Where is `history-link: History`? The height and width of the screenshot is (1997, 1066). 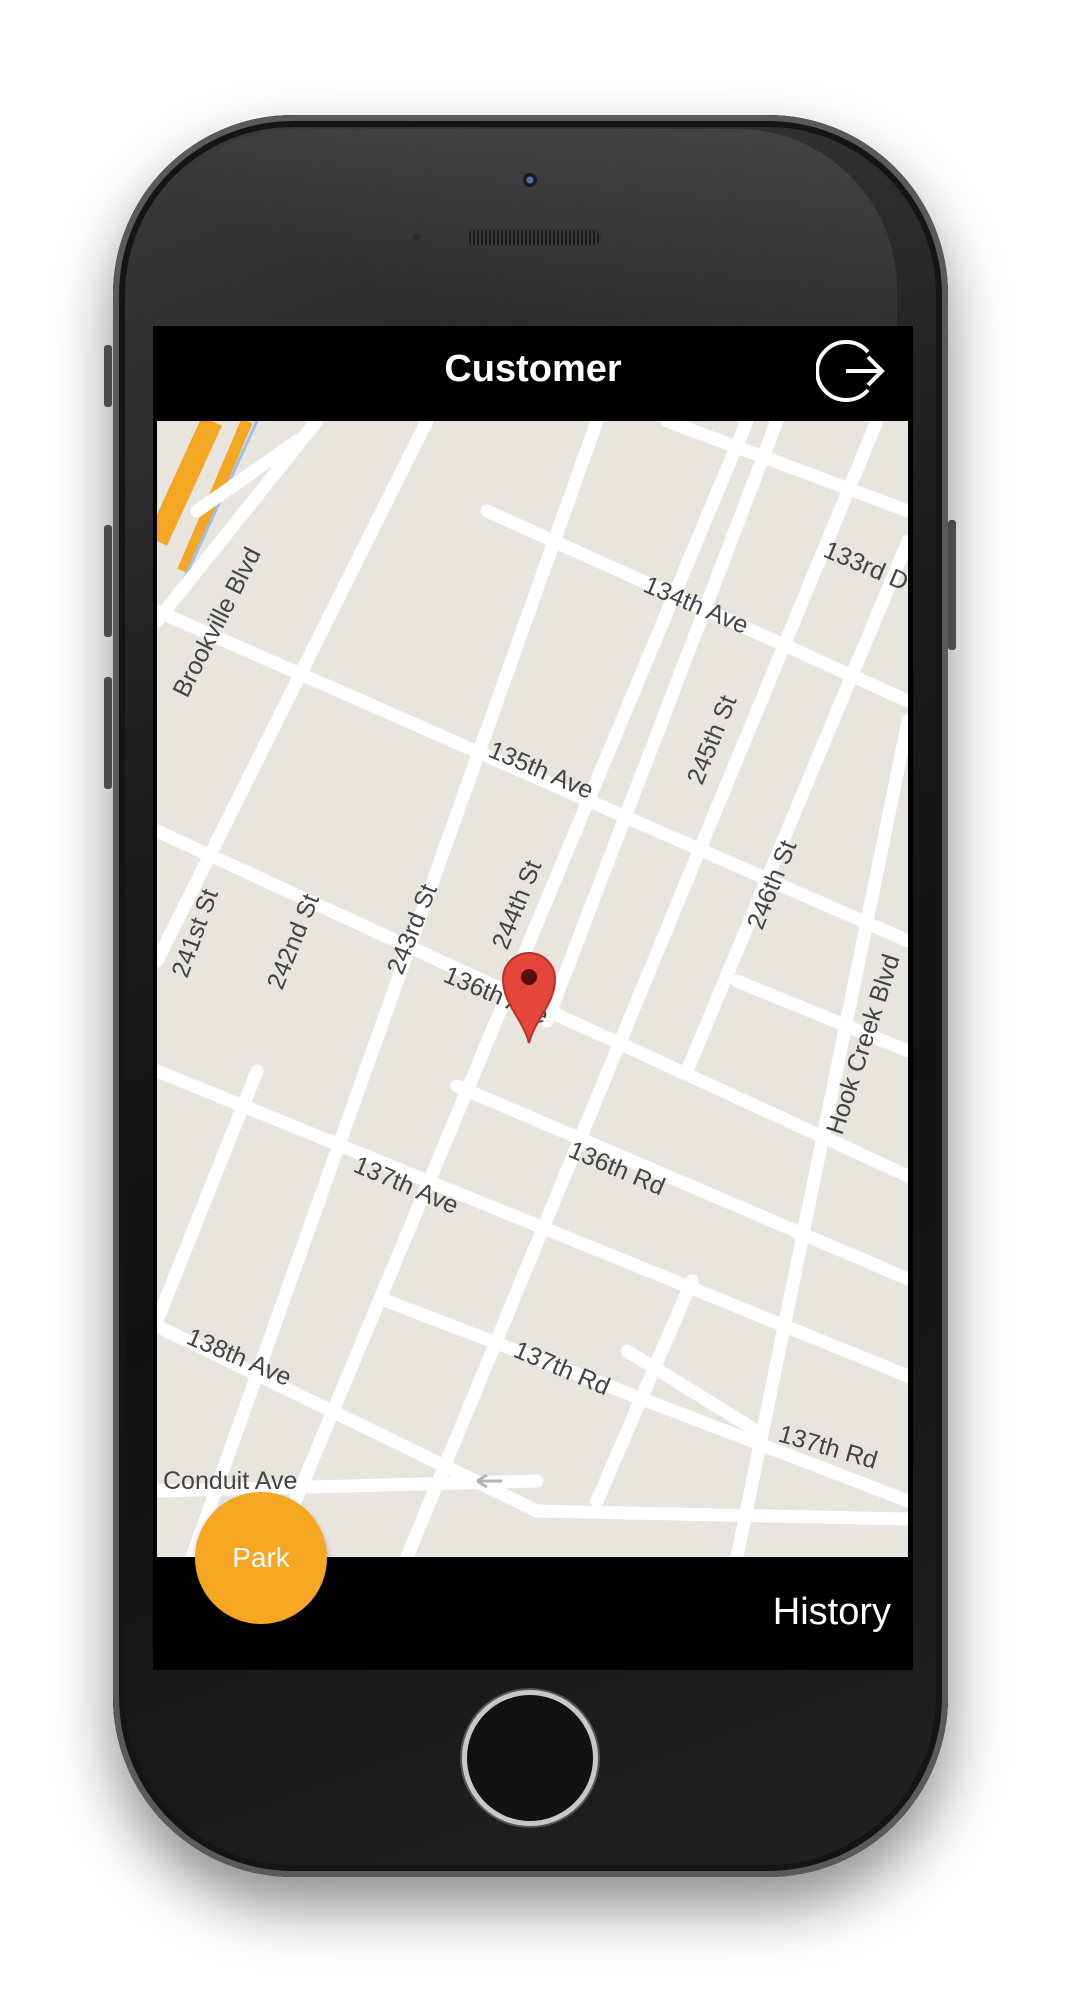 history-link: History is located at coordinates (832, 1612).